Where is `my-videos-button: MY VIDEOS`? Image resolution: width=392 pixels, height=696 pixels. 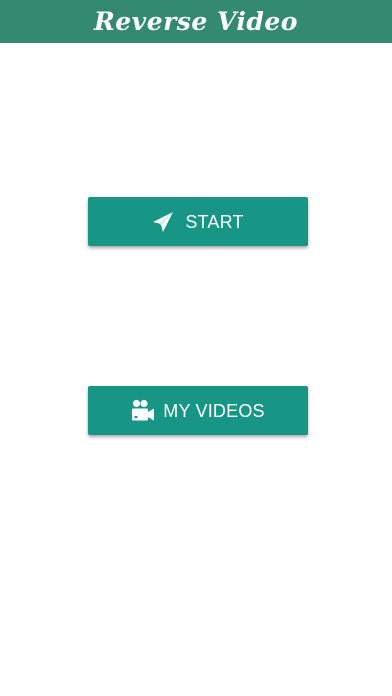
my-videos-button: MY VIDEOS is located at coordinates (198, 410).